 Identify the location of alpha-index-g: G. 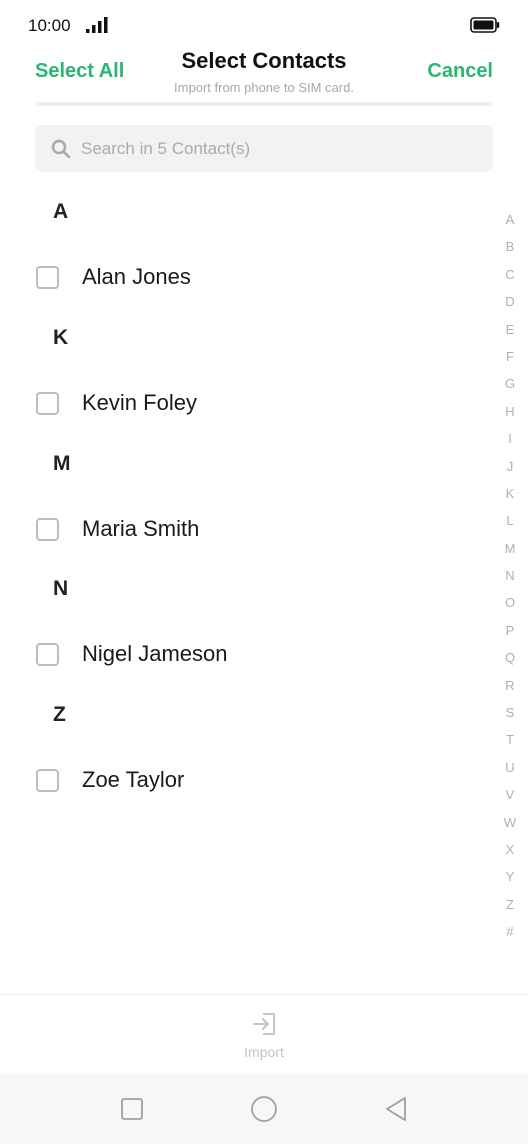
(510, 383).